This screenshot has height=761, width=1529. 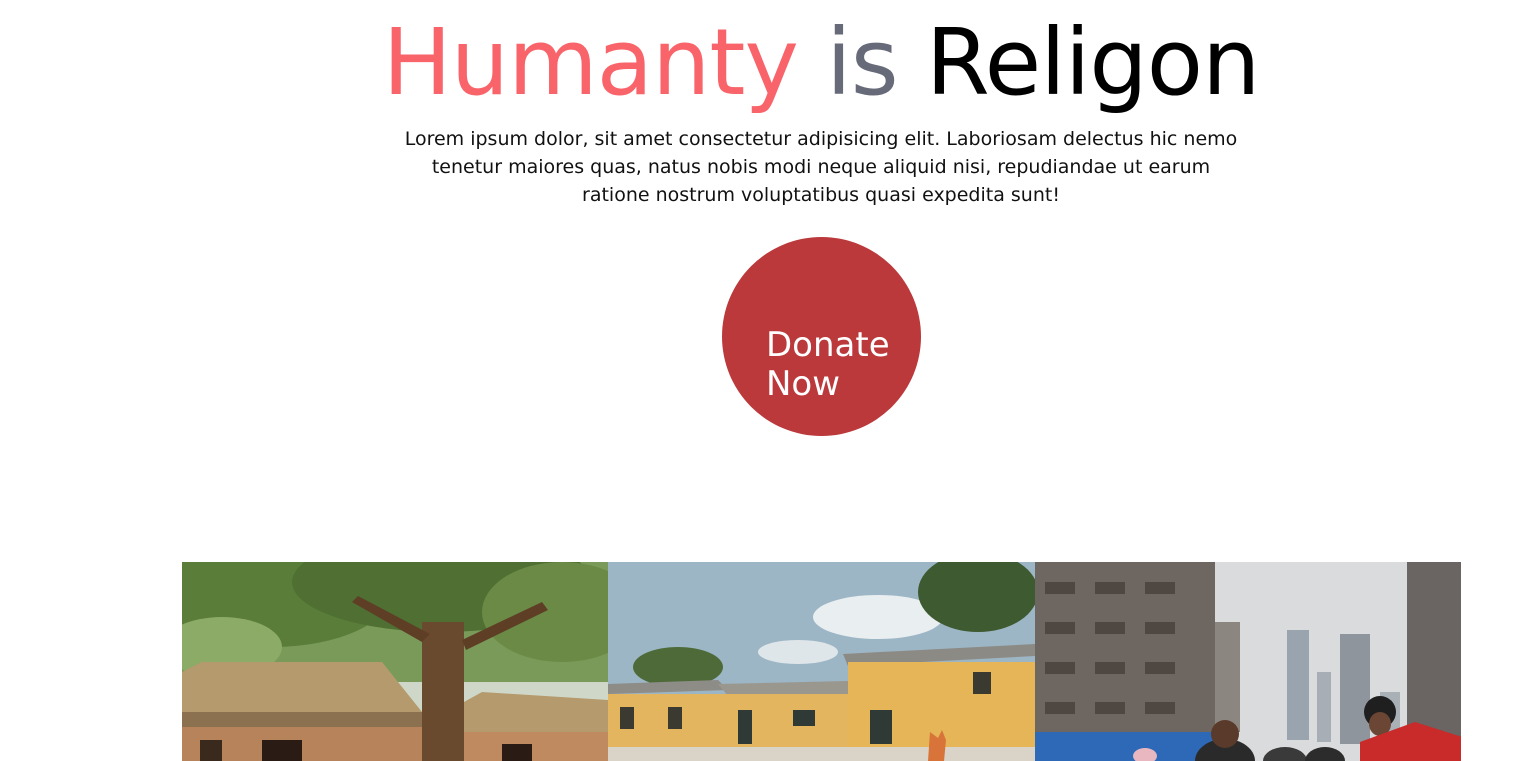 What do you see at coordinates (590, 62) in the screenshot?
I see `title-word-humanity: Humanty` at bounding box center [590, 62].